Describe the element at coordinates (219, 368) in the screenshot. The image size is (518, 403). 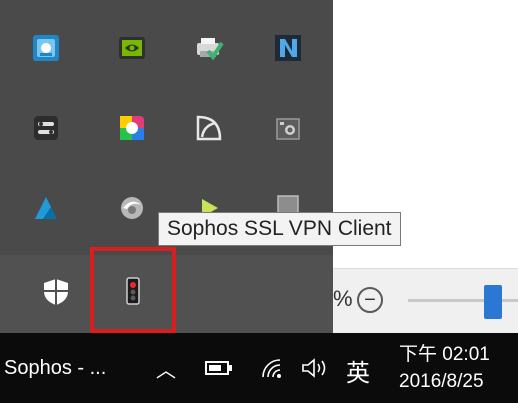
I see `battery-icon` at that location.